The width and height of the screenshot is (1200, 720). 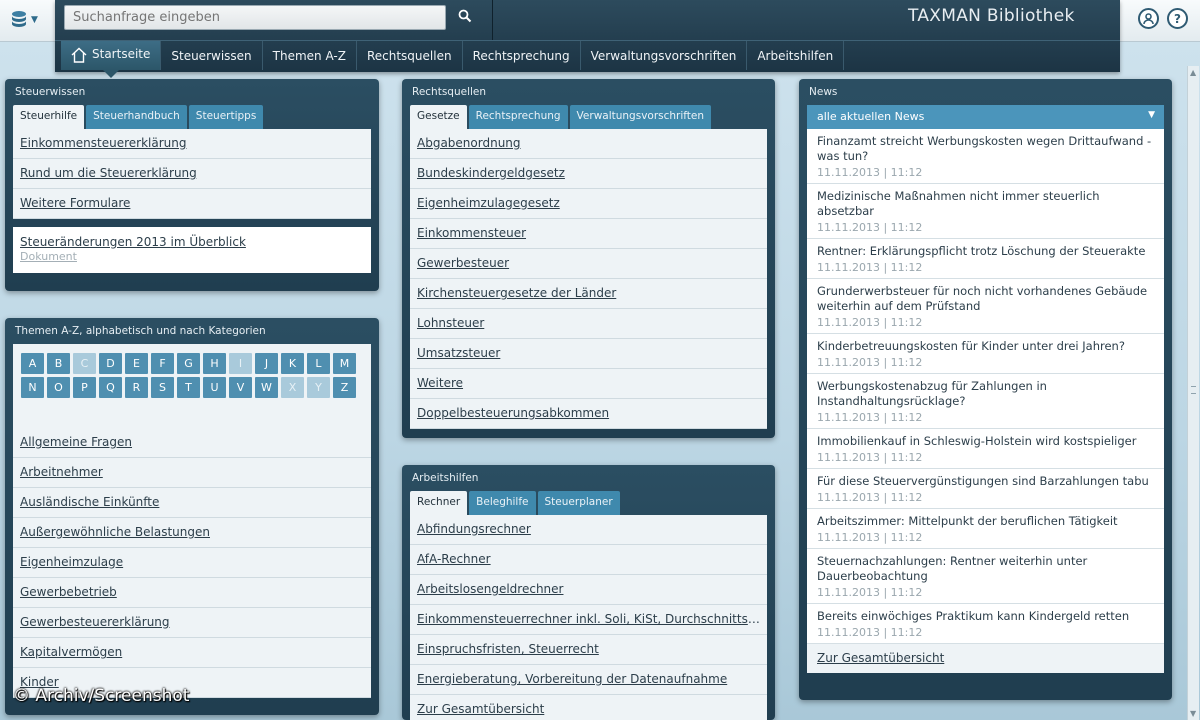 I want to click on letter-button-u: U, so click(x=214, y=387).